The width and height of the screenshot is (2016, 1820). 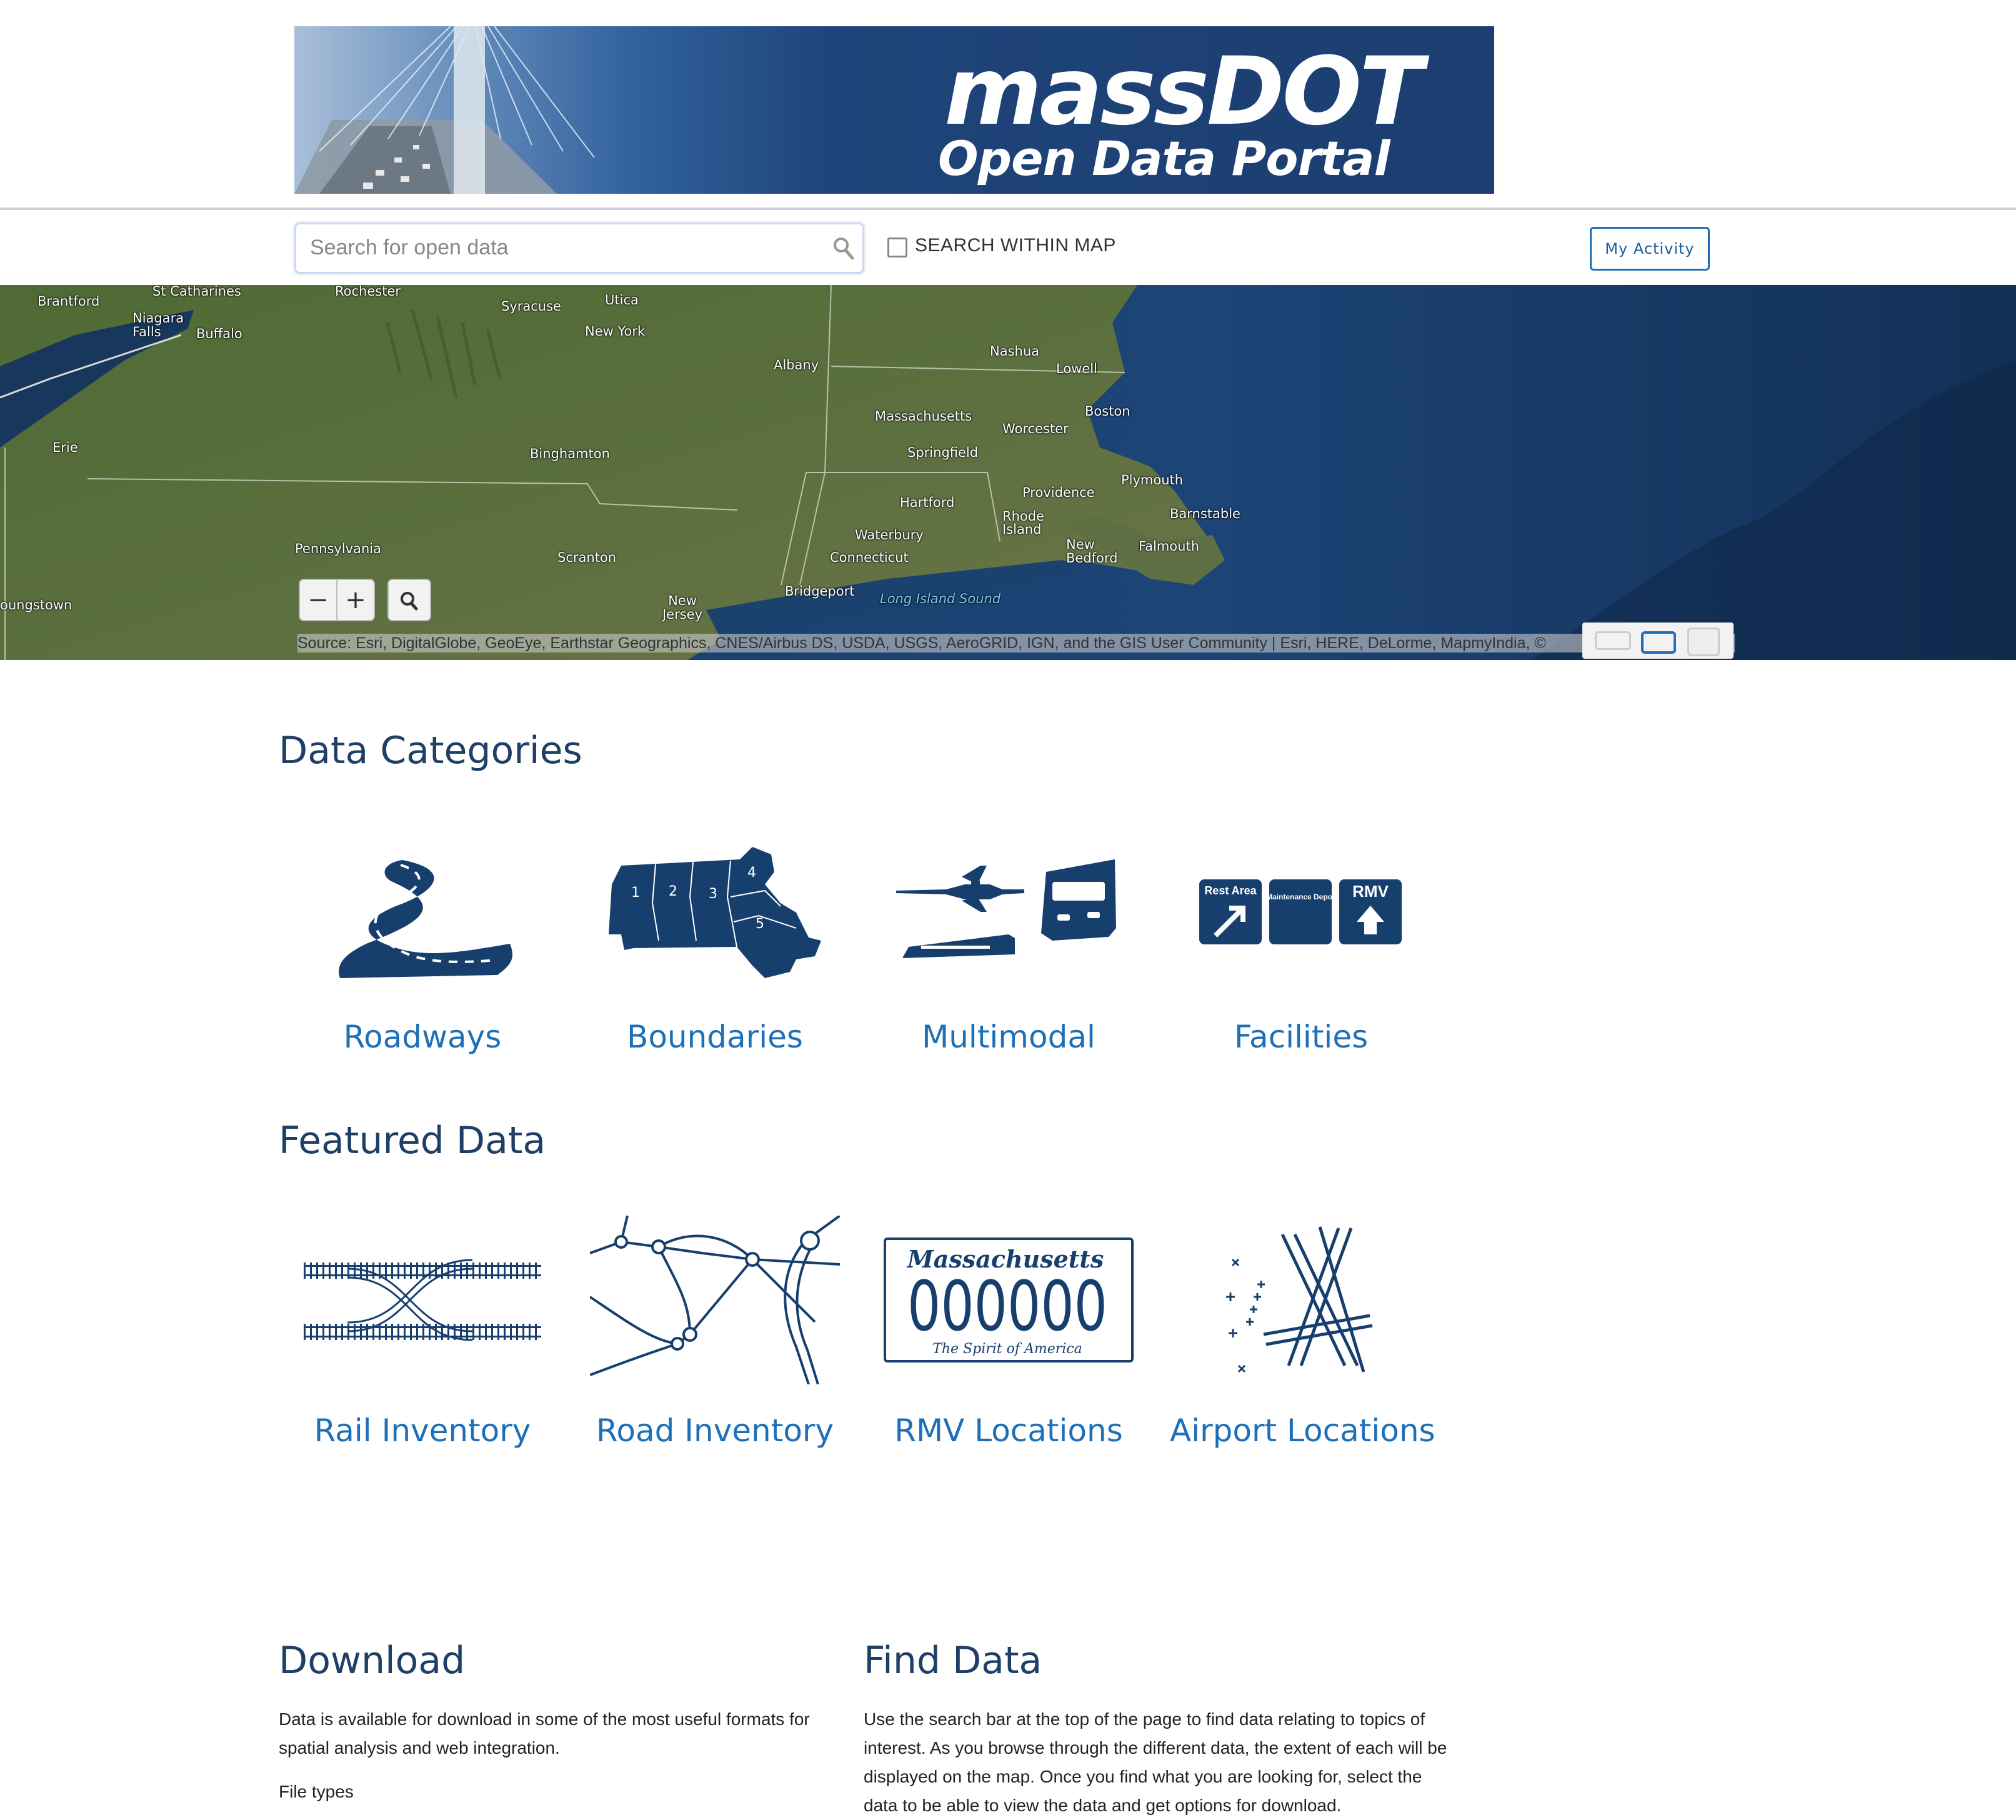 What do you see at coordinates (715, 1300) in the screenshot?
I see `road-network-icon` at bounding box center [715, 1300].